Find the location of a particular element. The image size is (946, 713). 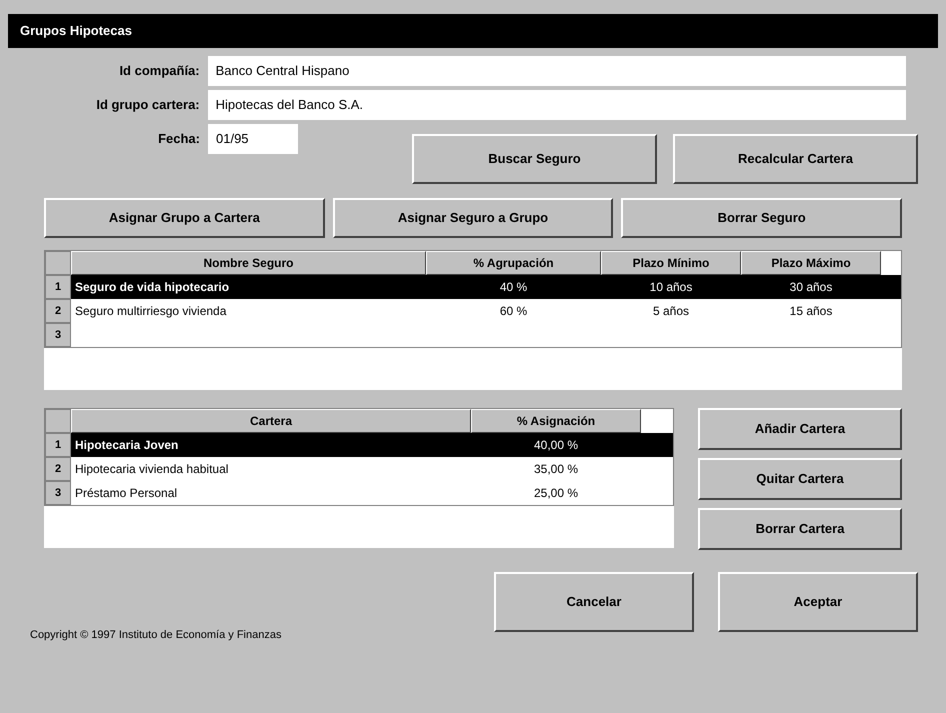

input-field: Hipotecas del Banco S.A. is located at coordinates (557, 105).